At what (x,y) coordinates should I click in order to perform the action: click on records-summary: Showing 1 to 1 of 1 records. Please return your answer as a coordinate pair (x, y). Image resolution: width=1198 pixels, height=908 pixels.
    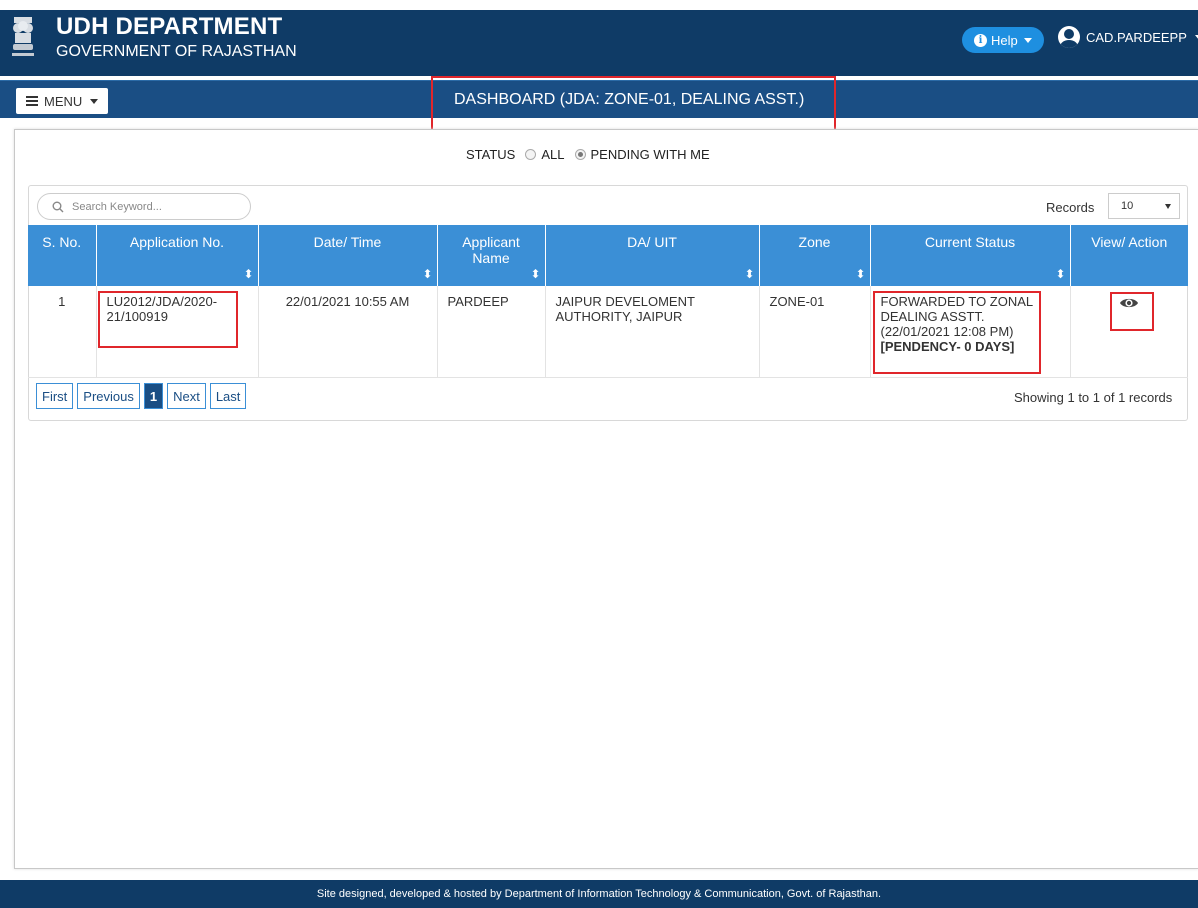
    Looking at the image, I should click on (1093, 397).